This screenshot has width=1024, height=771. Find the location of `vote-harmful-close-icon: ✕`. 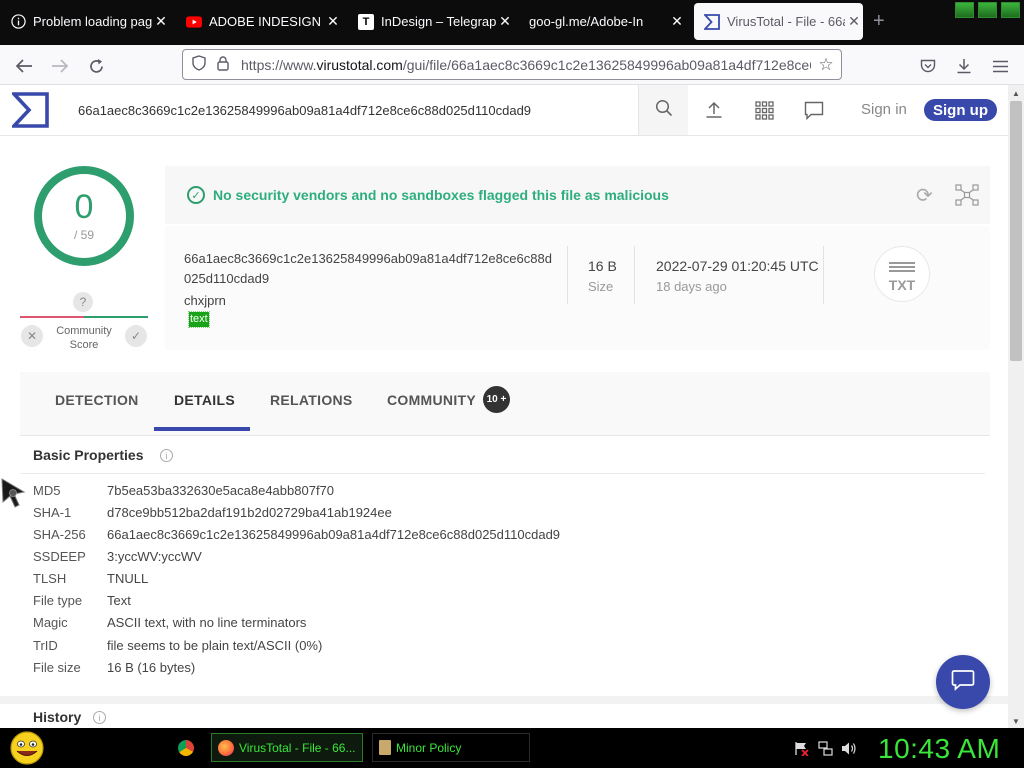

vote-harmful-close-icon: ✕ is located at coordinates (32, 336).